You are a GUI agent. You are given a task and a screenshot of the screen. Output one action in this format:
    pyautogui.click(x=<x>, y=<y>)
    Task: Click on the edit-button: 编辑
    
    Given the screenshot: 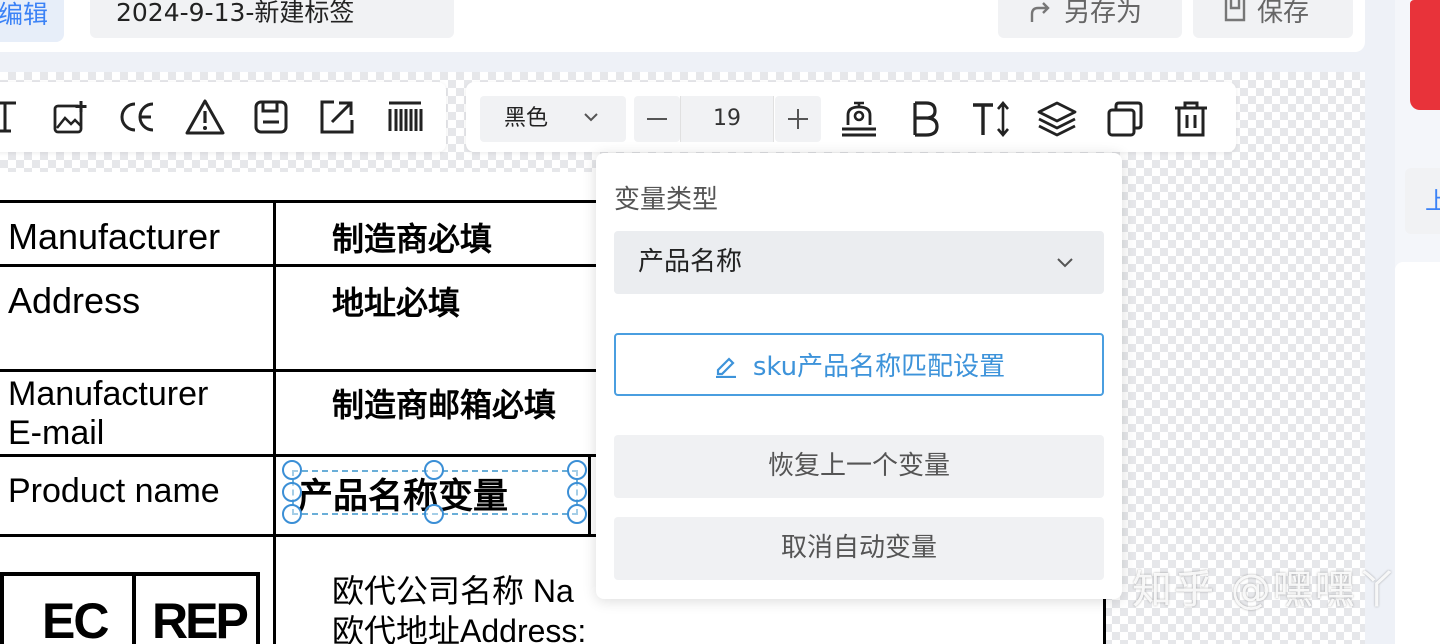 What is the action you would take?
    pyautogui.click(x=32, y=21)
    